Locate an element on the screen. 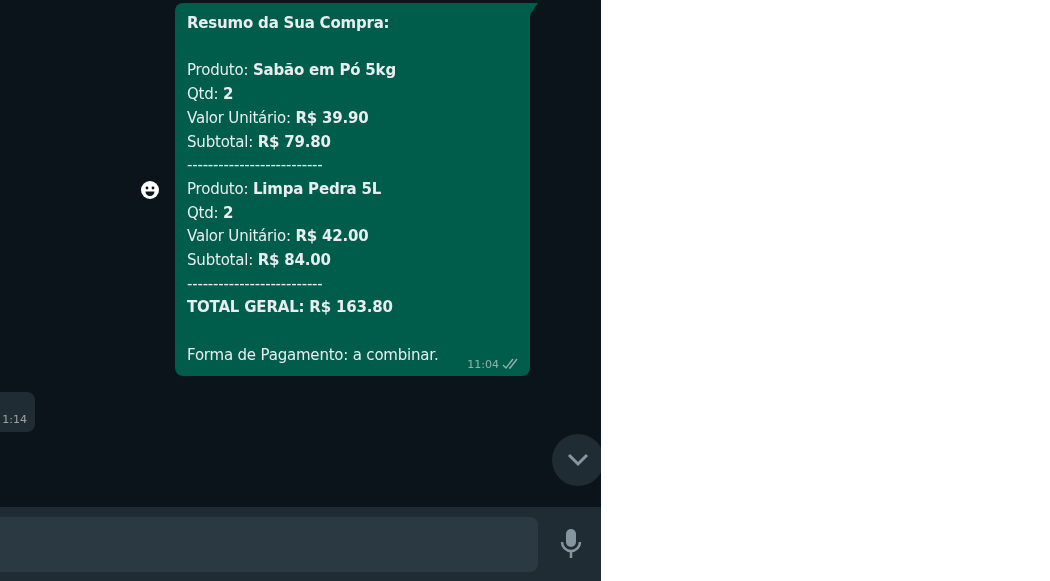 The width and height of the screenshot is (1050, 581). message-line: Produto: Limpa Pedra 5L is located at coordinates (284, 189).